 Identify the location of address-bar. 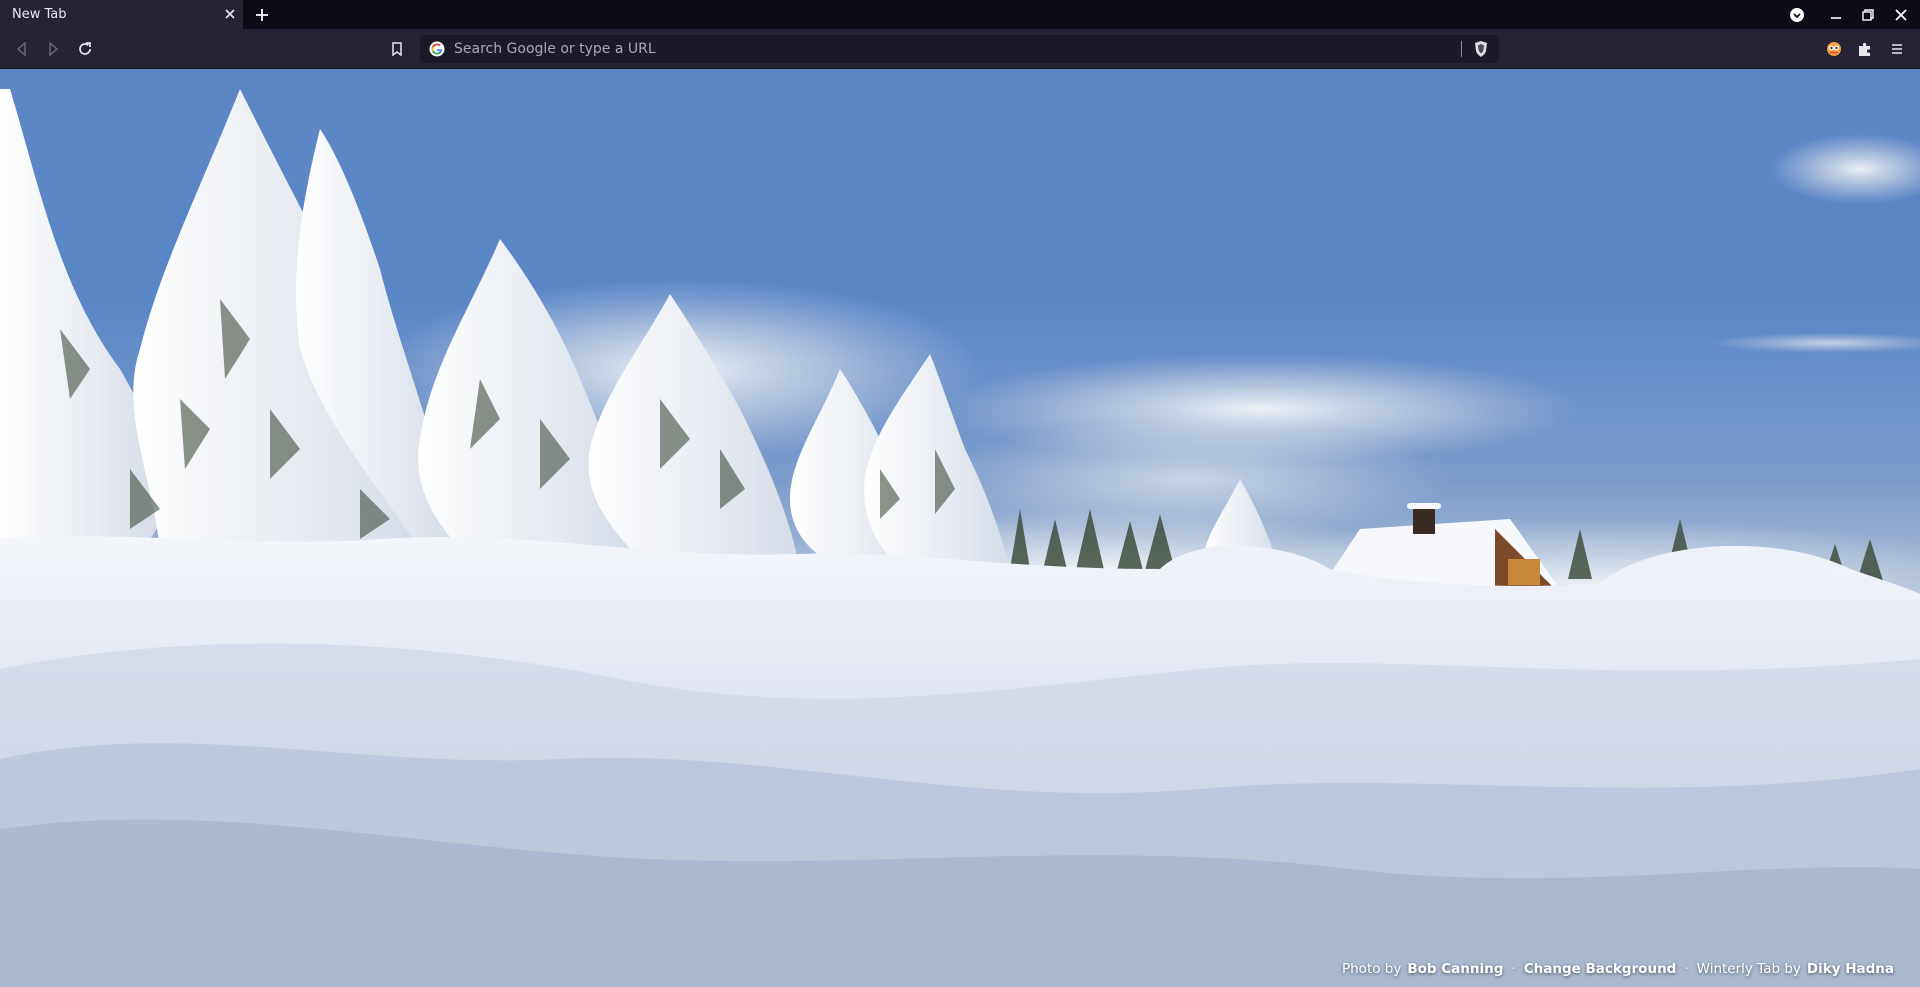
(959, 49).